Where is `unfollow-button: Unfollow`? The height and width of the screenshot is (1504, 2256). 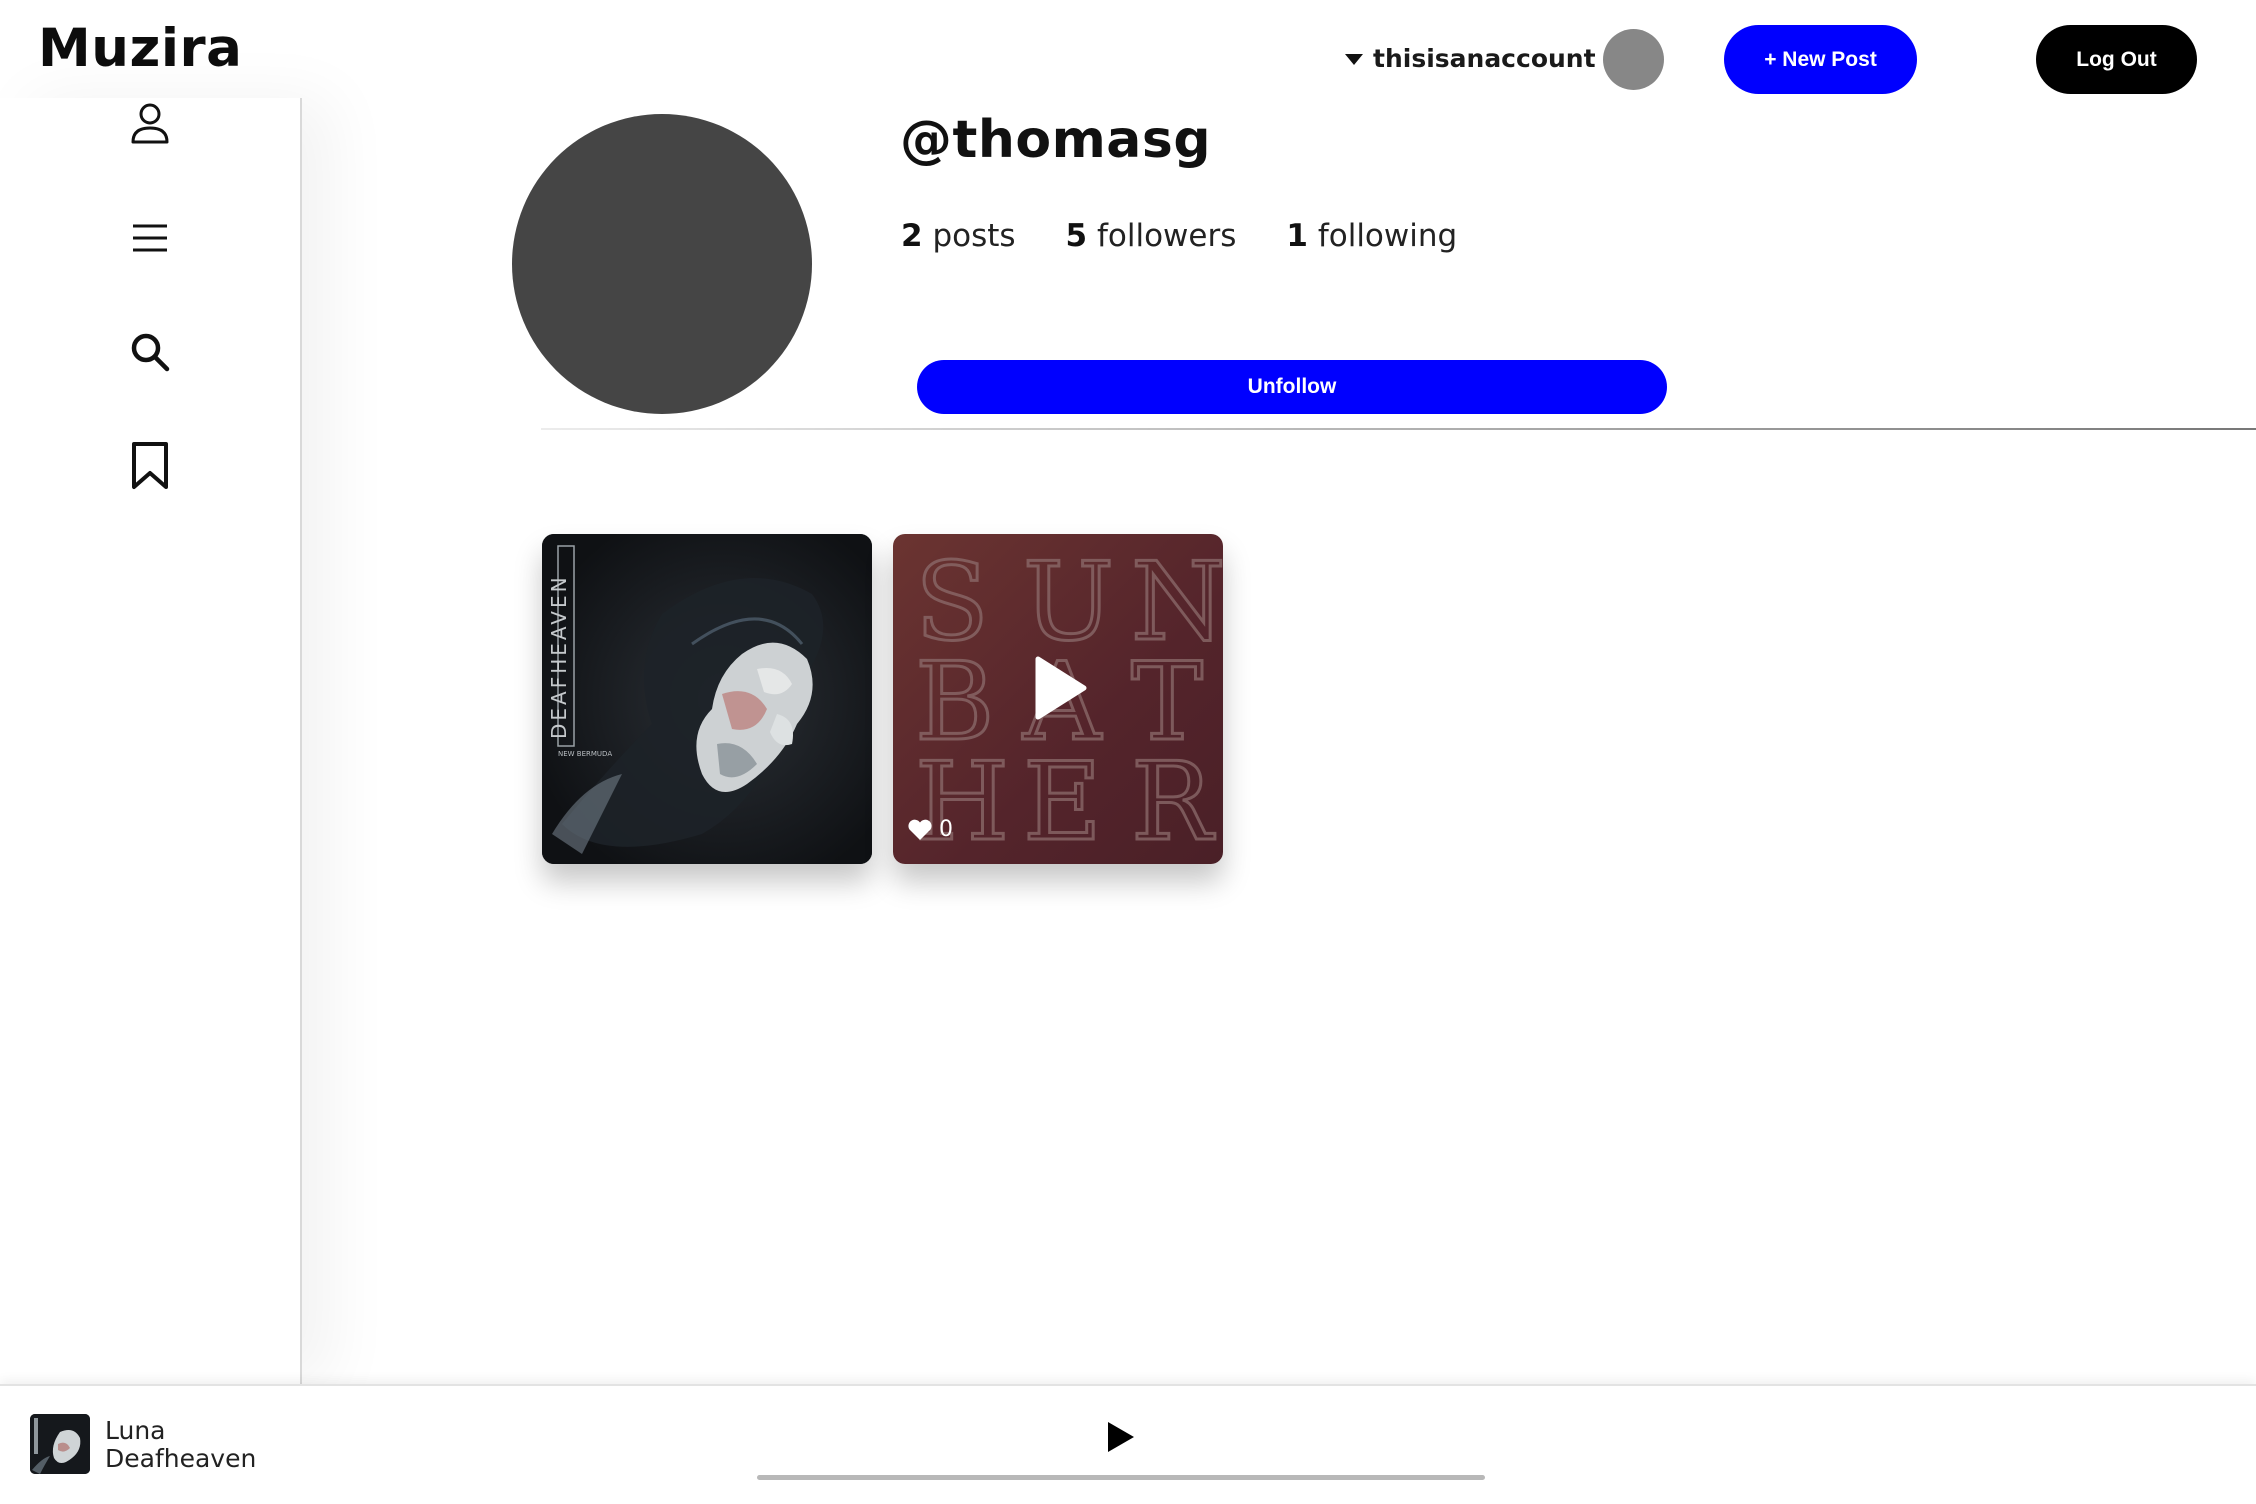
unfollow-button: Unfollow is located at coordinates (1292, 387).